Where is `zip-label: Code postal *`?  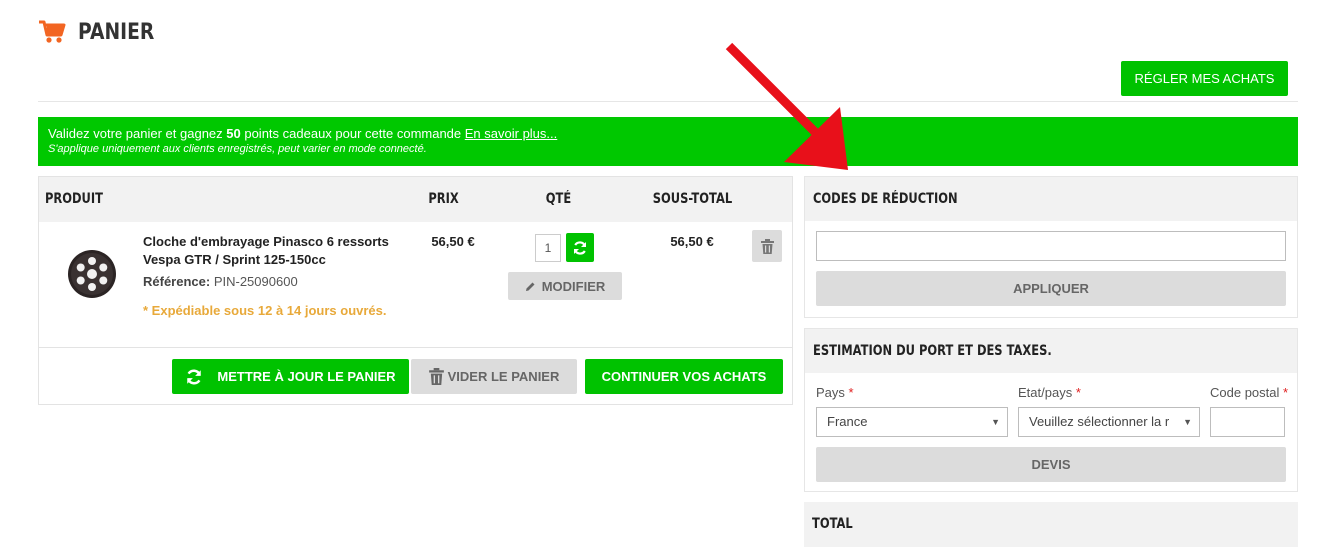 zip-label: Code postal * is located at coordinates (1249, 392).